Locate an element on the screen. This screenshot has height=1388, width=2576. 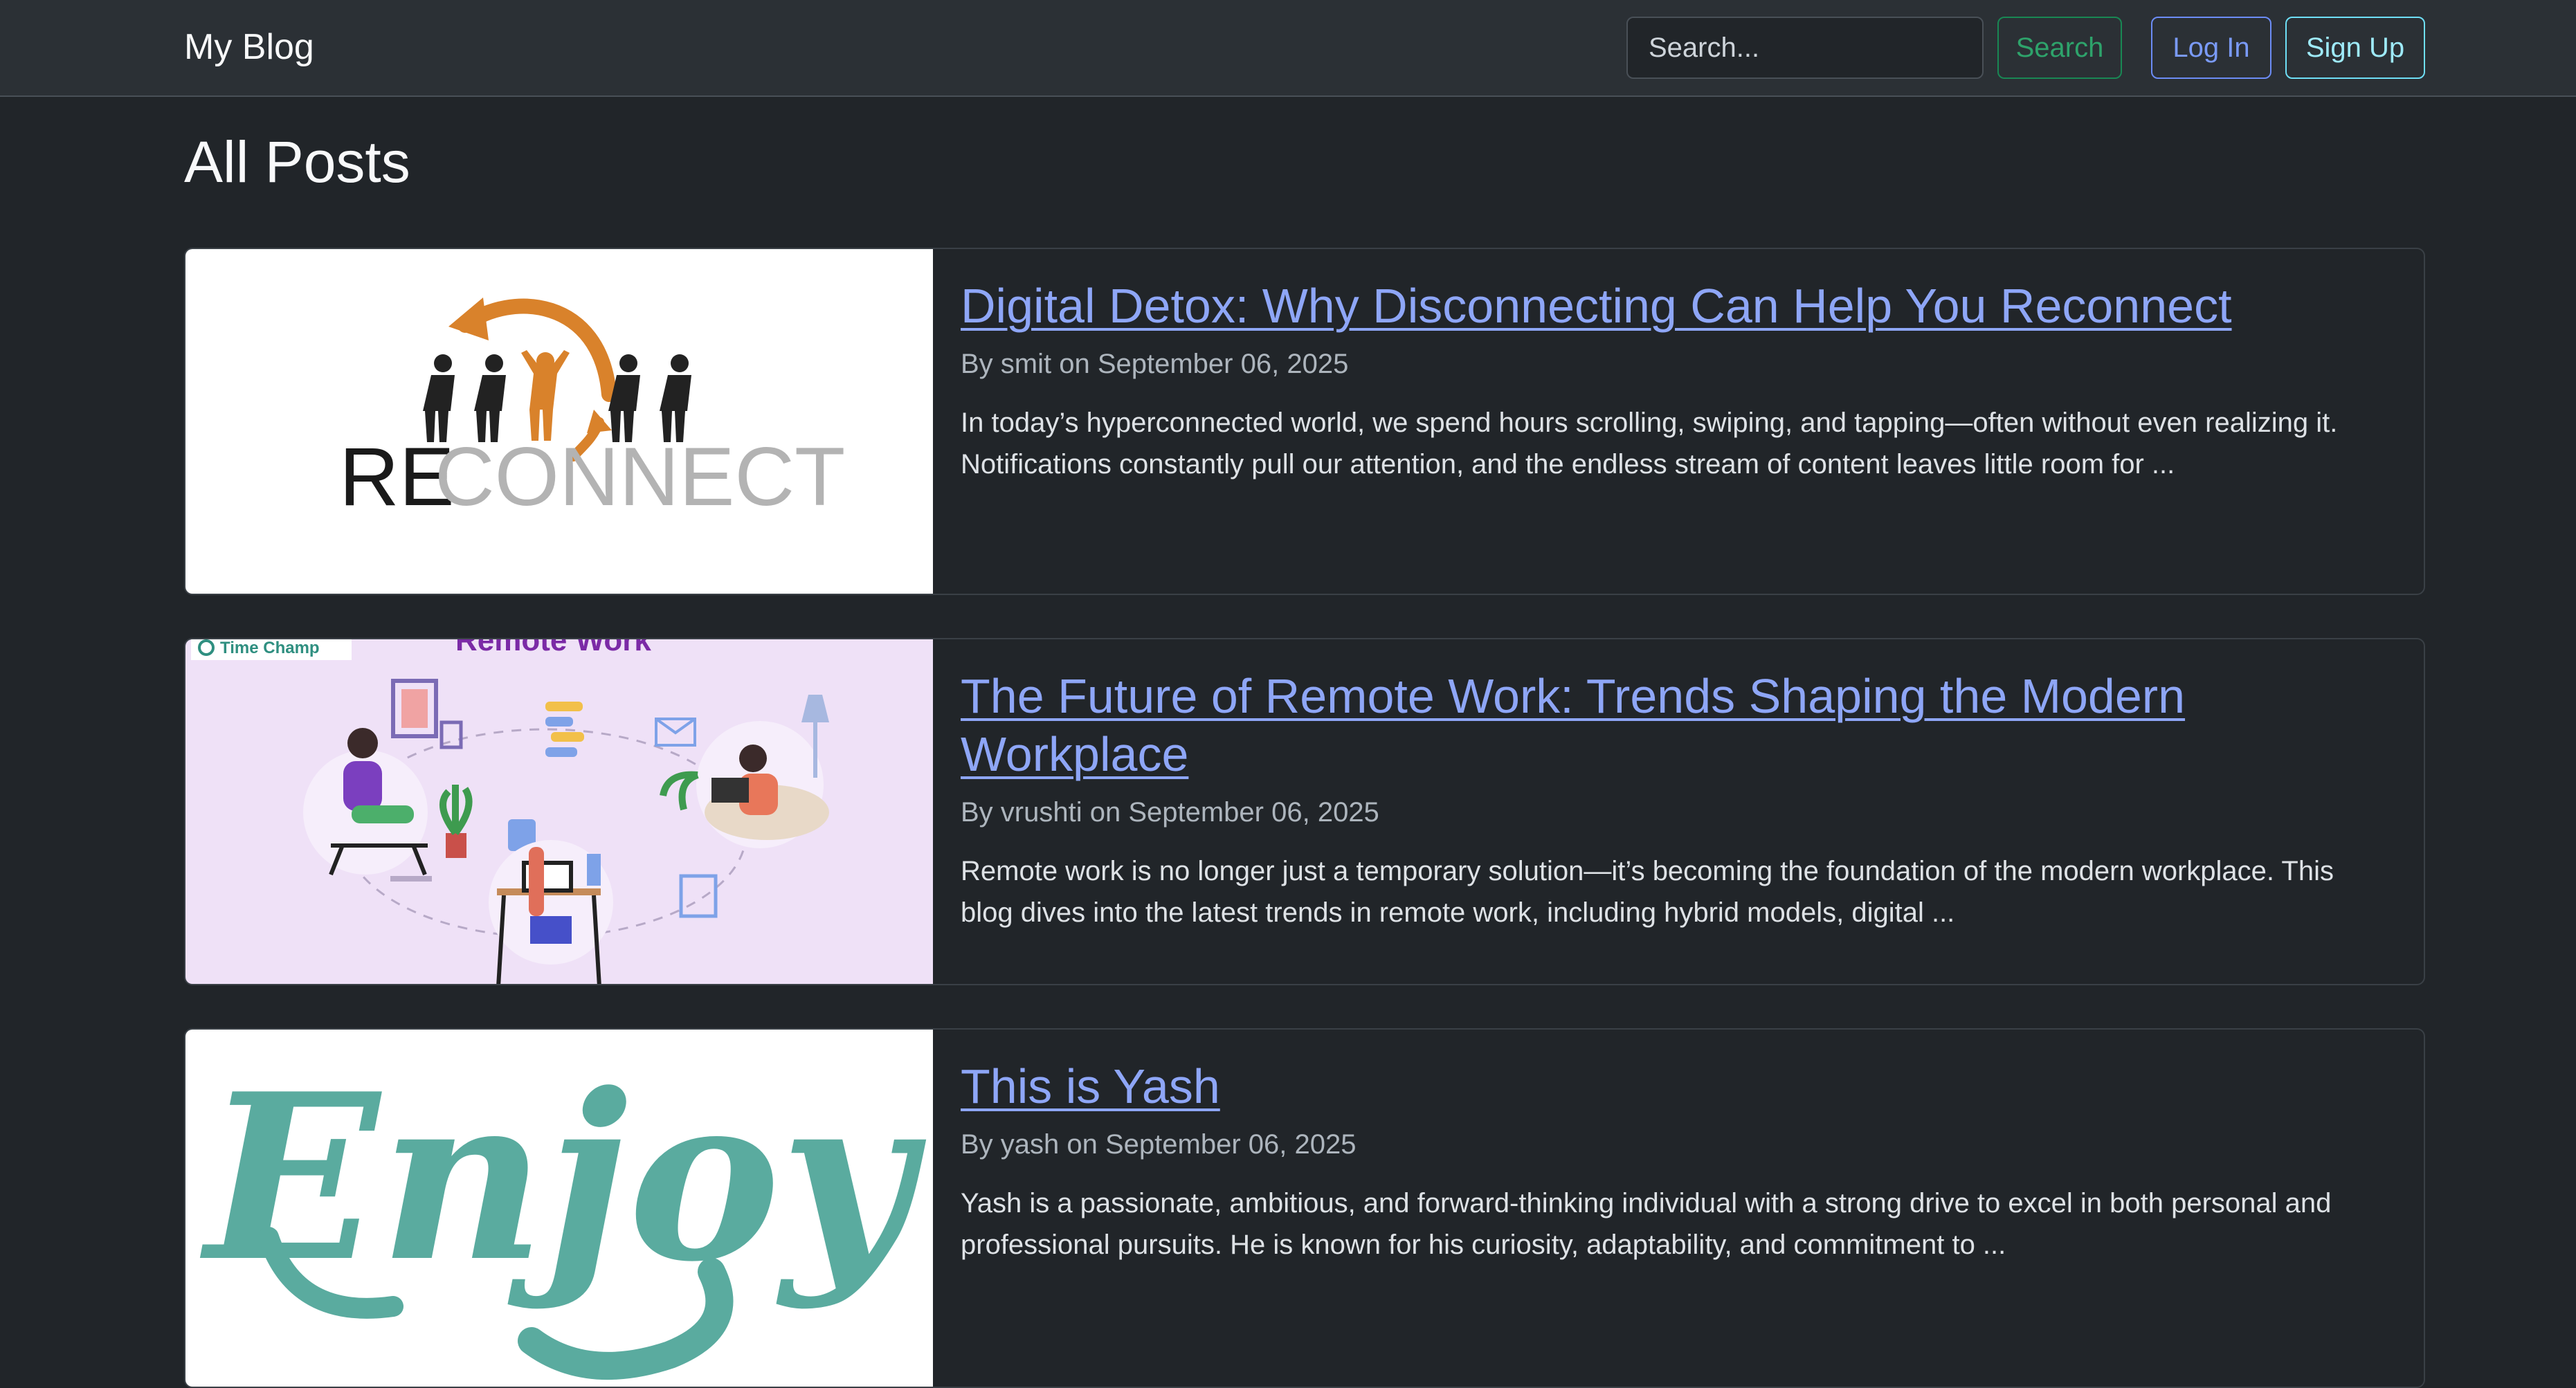
remote-work-heading: Remote Work is located at coordinates (553, 648).